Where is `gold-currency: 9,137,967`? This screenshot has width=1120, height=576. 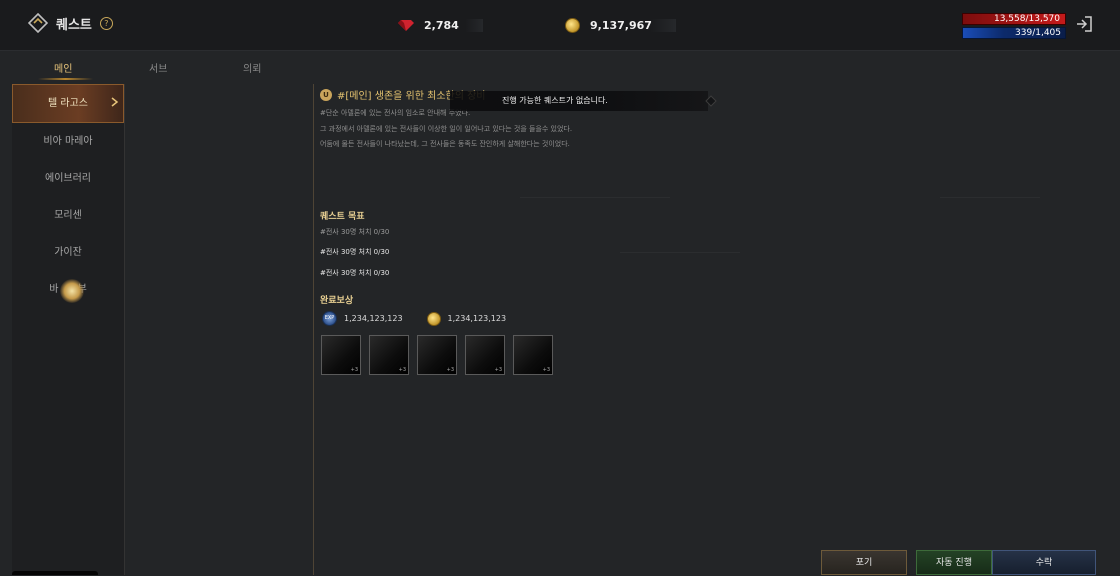 gold-currency: 9,137,967 is located at coordinates (620, 25).